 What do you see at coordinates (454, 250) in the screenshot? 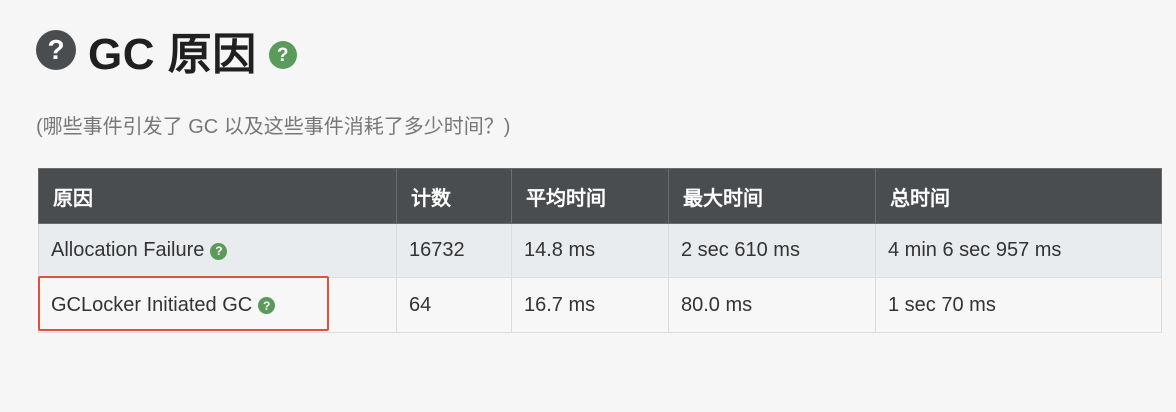
I see `count-cell: 16732` at bounding box center [454, 250].